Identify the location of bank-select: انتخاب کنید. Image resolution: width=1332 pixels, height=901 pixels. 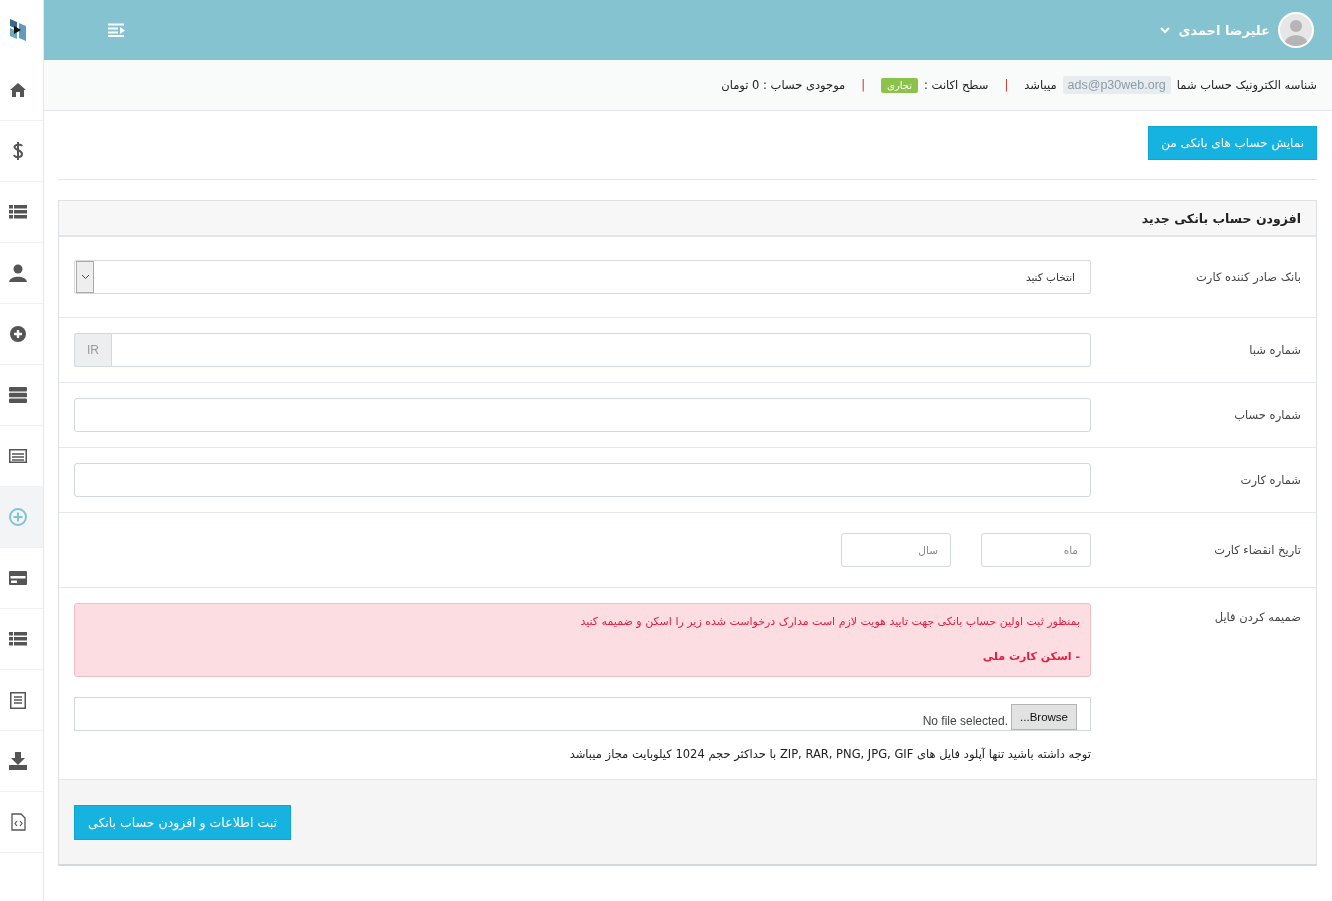
(582, 277).